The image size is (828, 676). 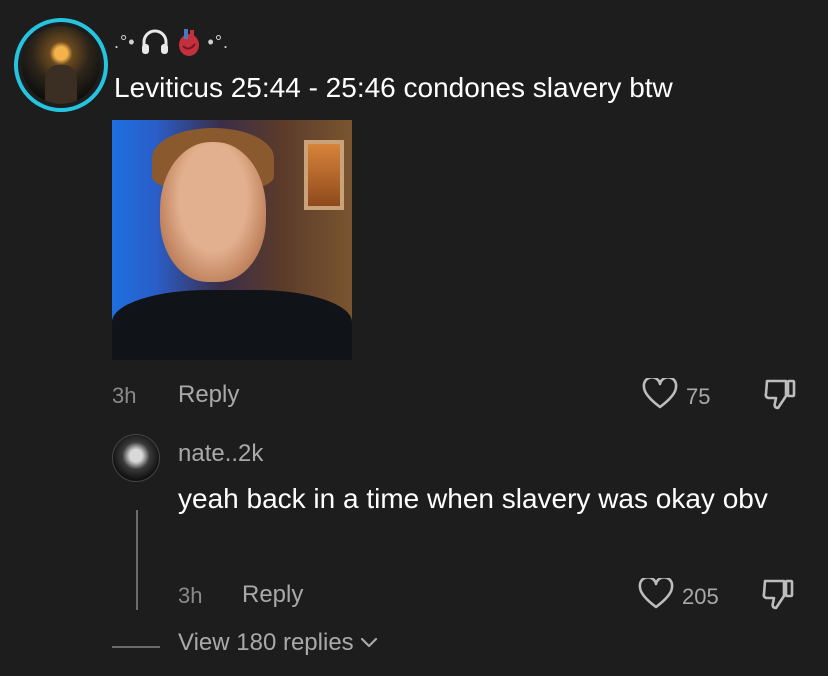 I want to click on comment-time: 3h, so click(x=124, y=395).